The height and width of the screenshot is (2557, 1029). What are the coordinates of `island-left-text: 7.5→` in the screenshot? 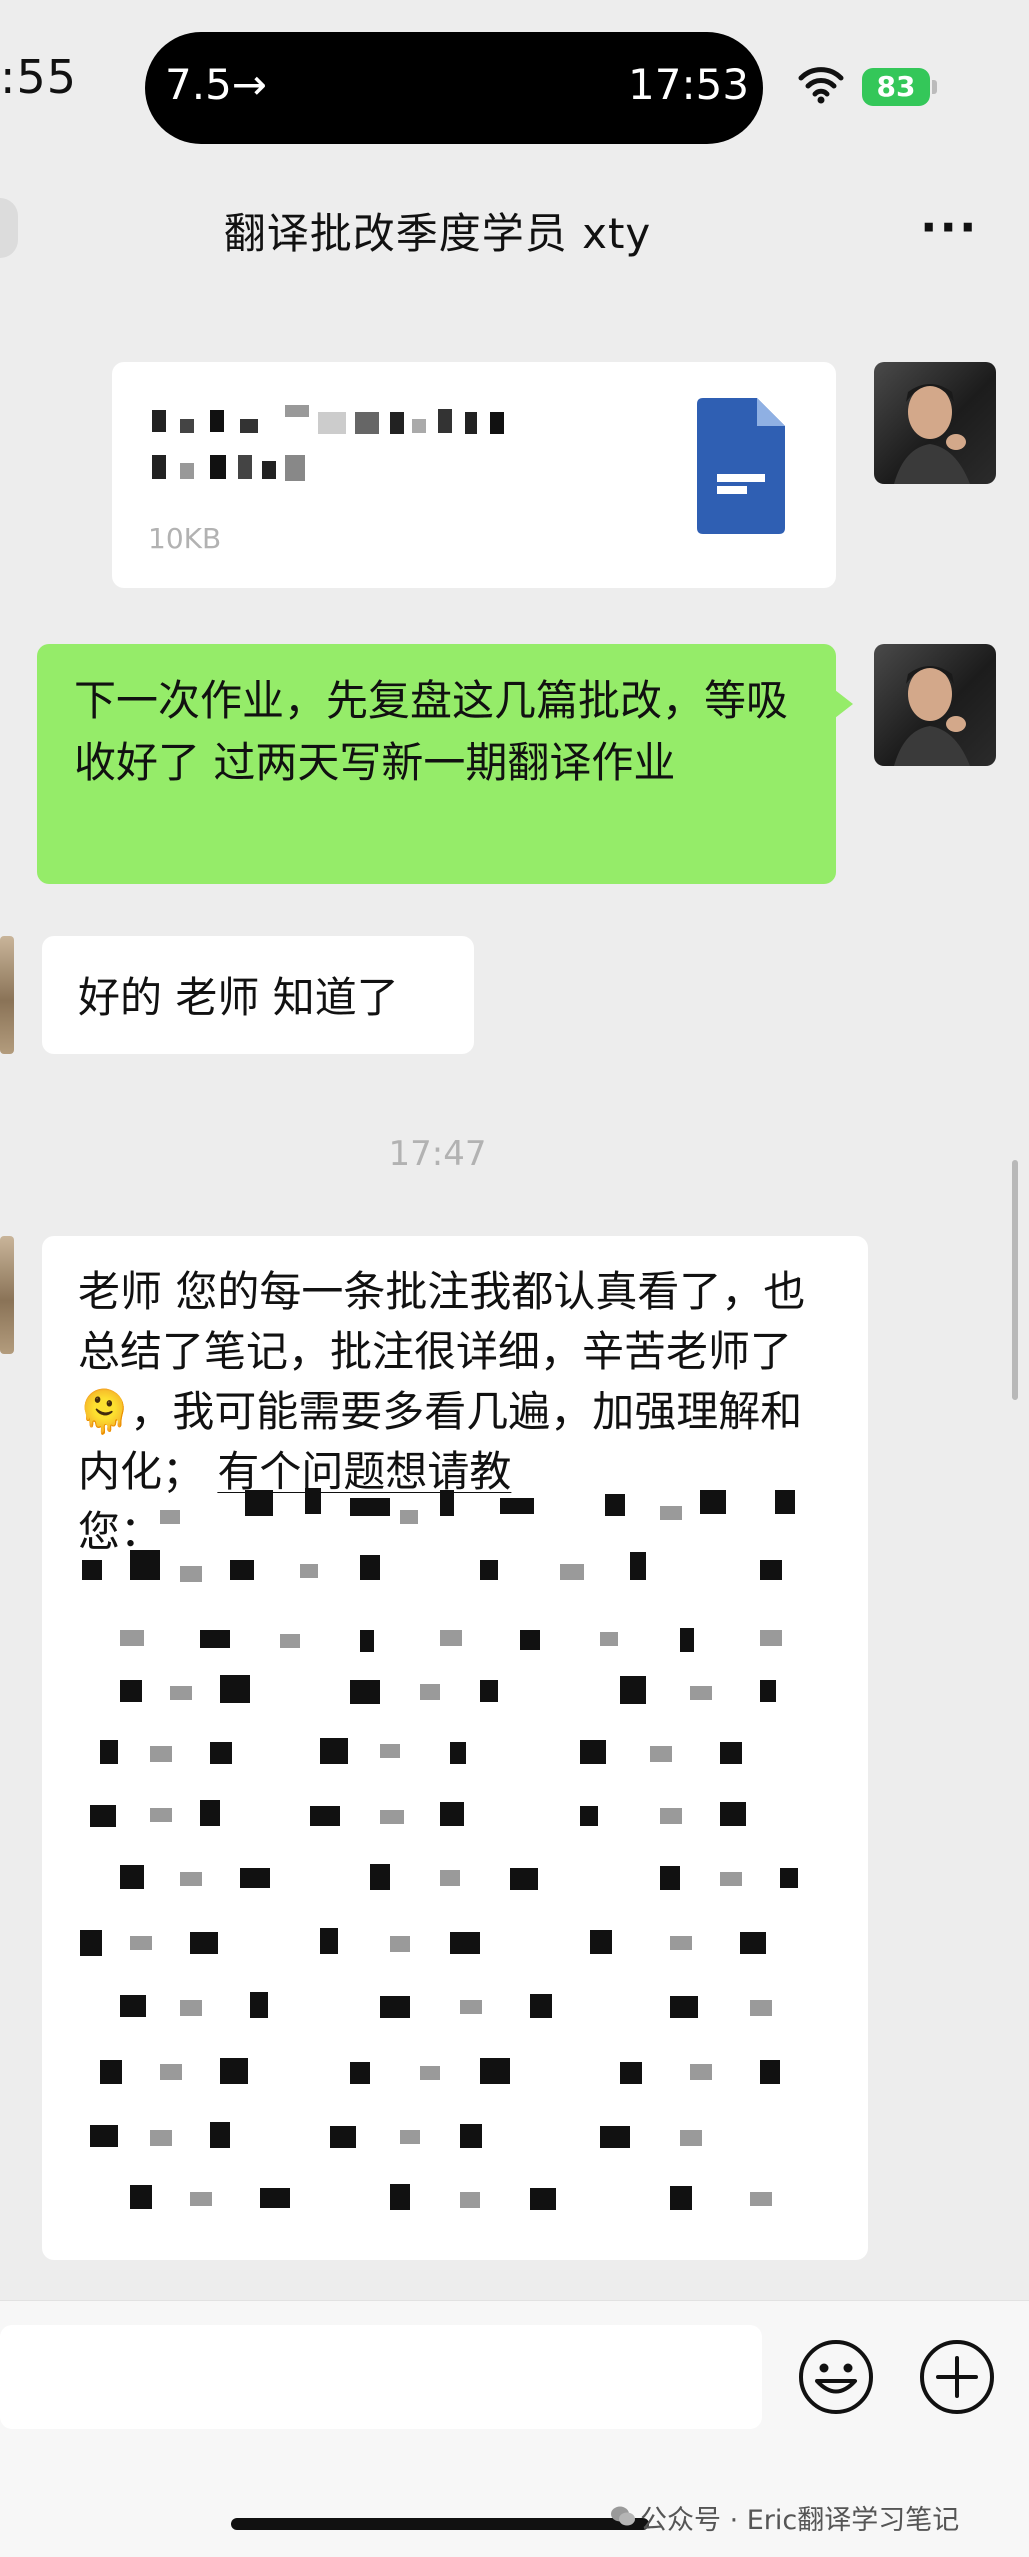 It's located at (216, 84).